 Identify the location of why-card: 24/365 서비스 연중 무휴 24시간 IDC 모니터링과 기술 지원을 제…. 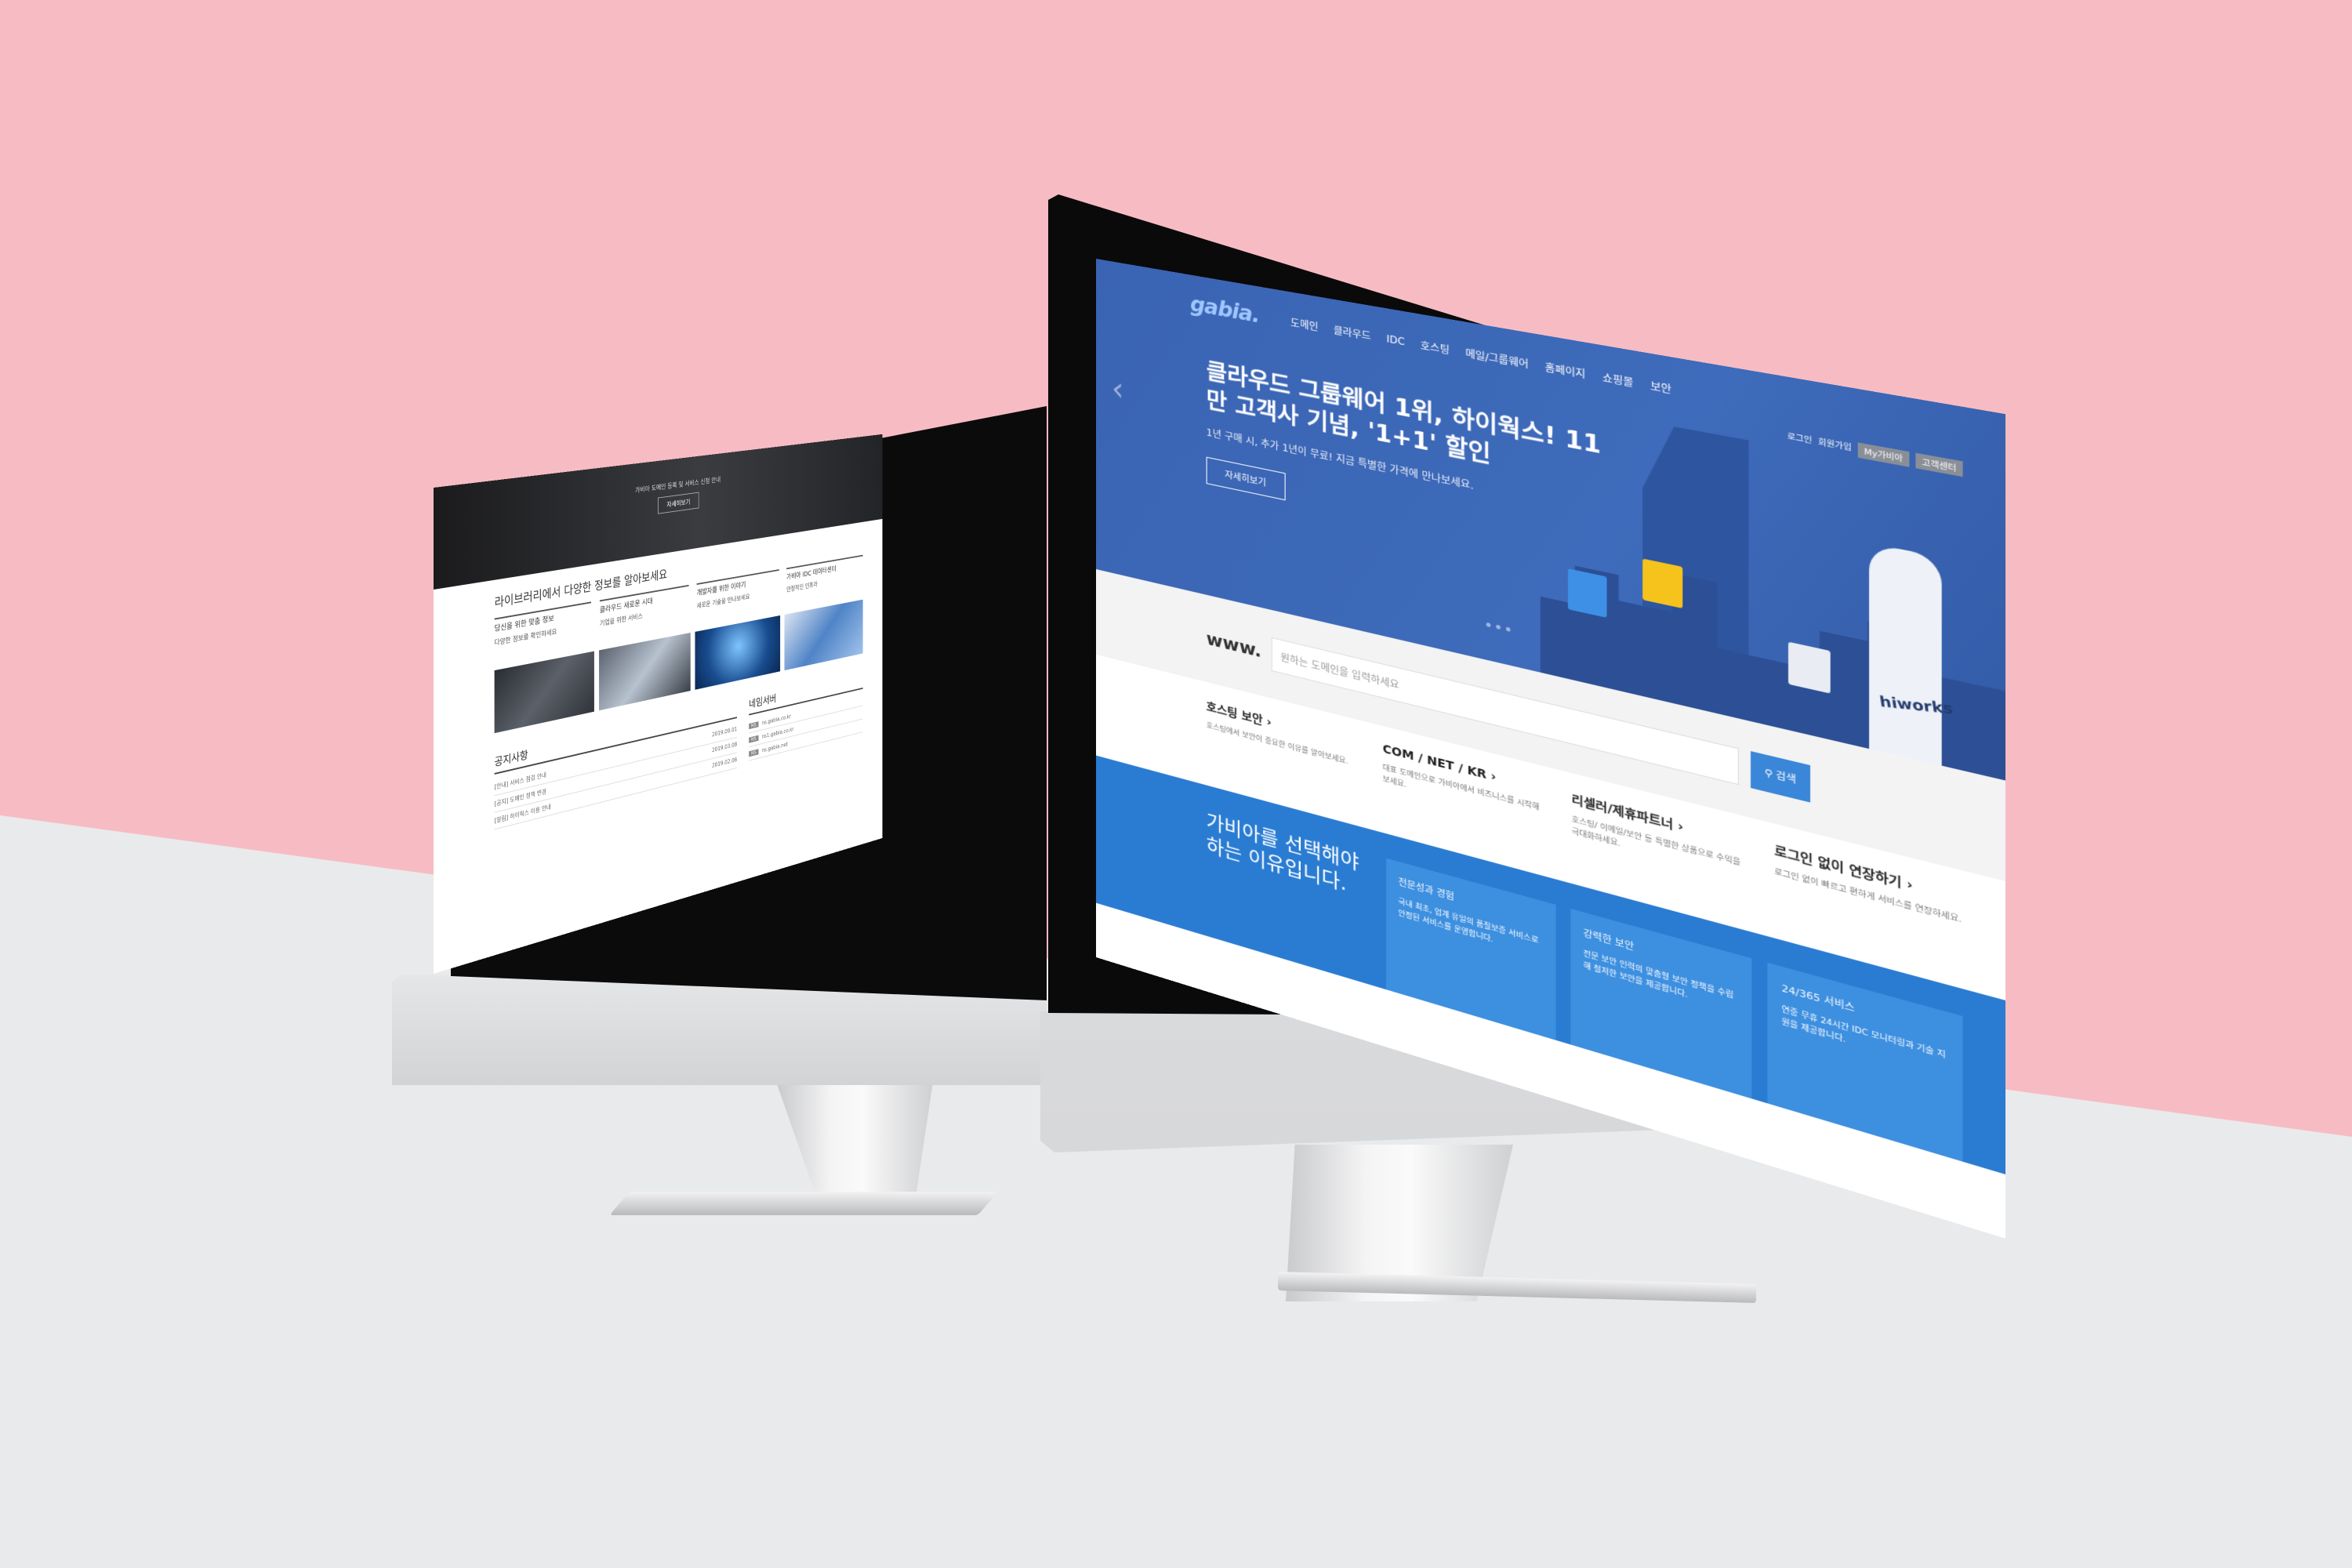
(1865, 1062).